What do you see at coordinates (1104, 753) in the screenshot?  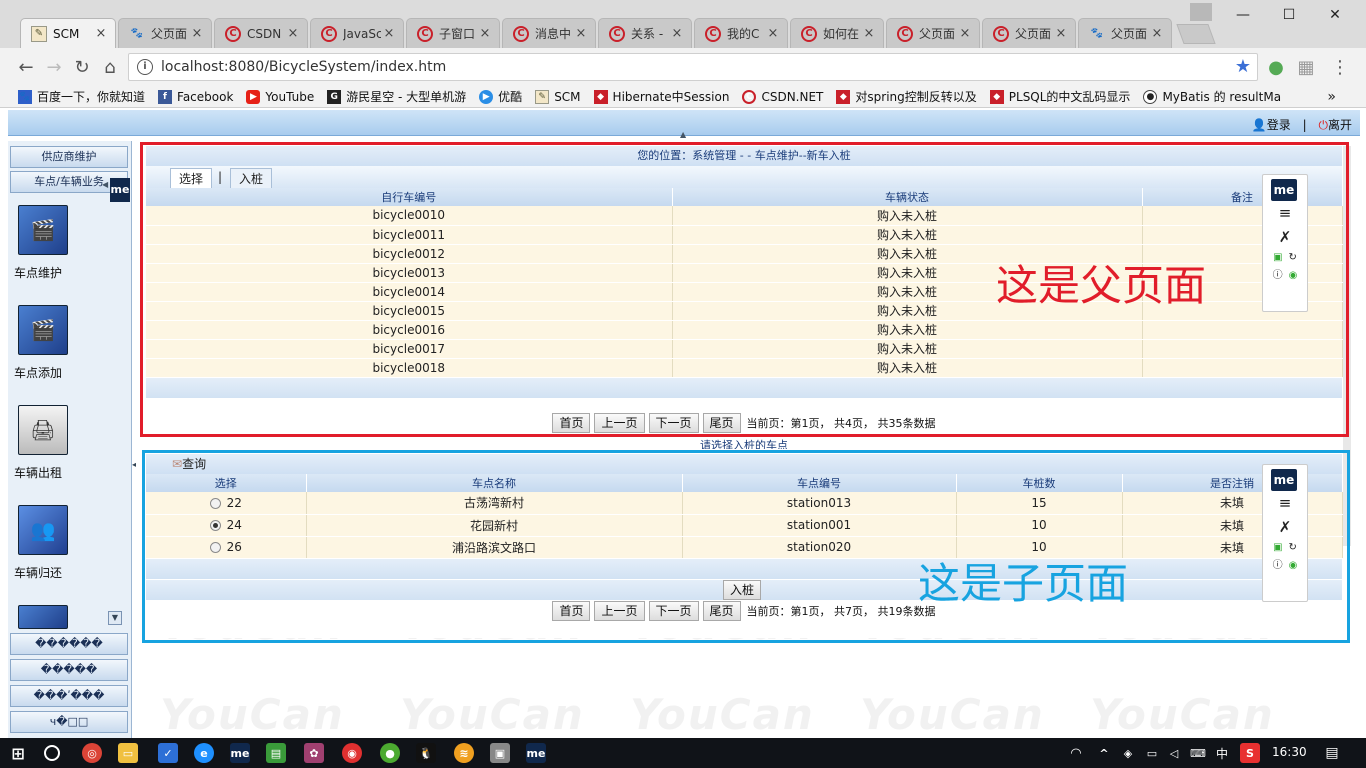 I see `chevron-up-icon: ^` at bounding box center [1104, 753].